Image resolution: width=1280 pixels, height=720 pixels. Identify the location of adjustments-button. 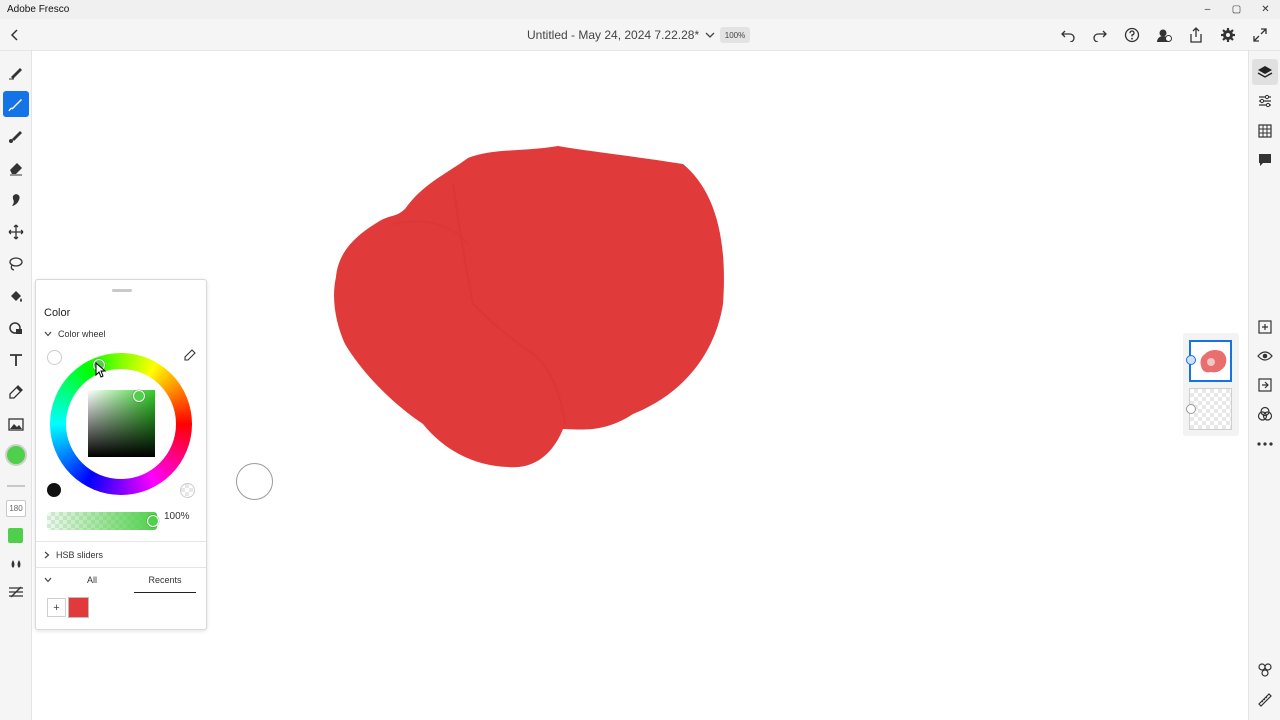
(1265, 101).